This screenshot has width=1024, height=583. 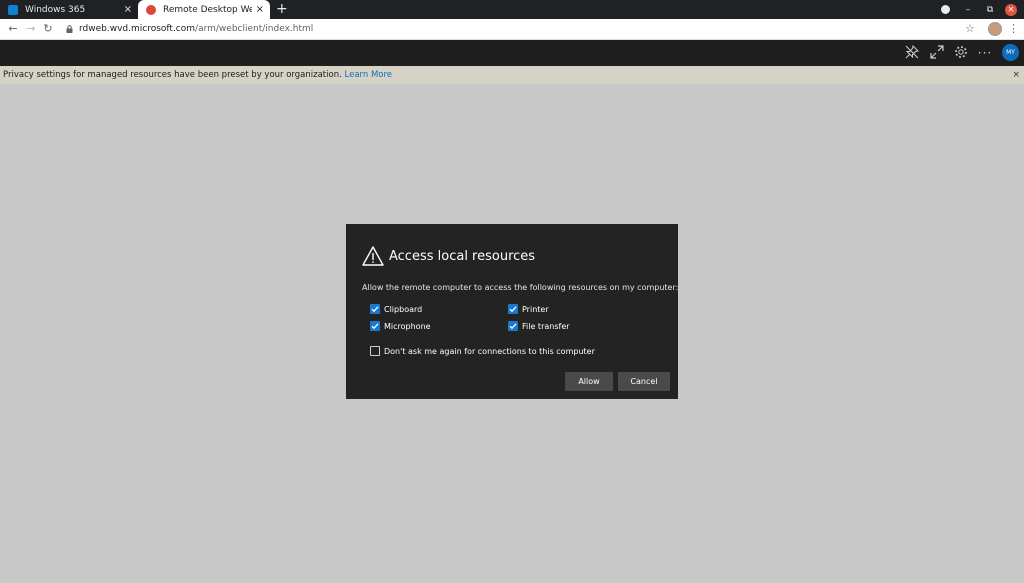 What do you see at coordinates (968, 9) in the screenshot?
I see `minimize-button: –` at bounding box center [968, 9].